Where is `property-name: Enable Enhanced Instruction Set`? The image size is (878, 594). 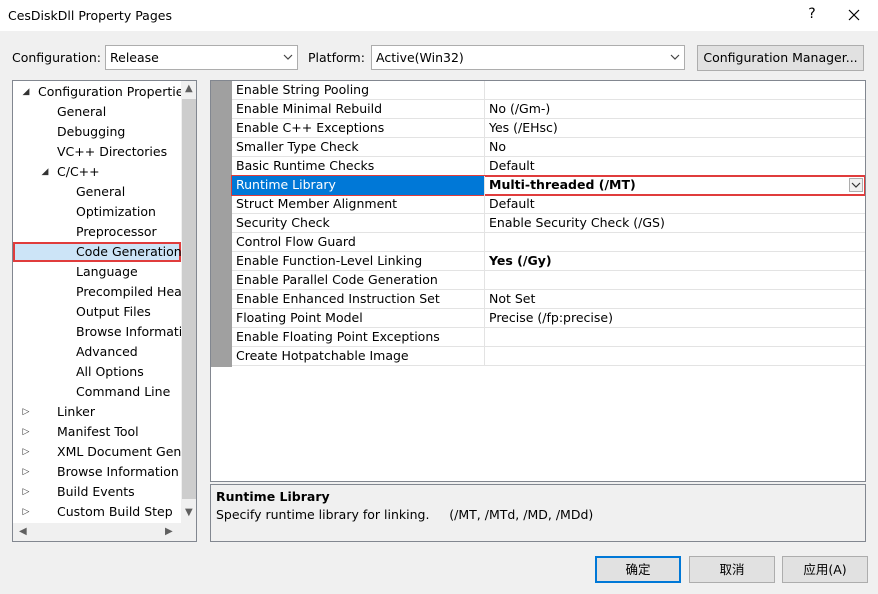
property-name: Enable Enhanced Instruction Set is located at coordinates (358, 299).